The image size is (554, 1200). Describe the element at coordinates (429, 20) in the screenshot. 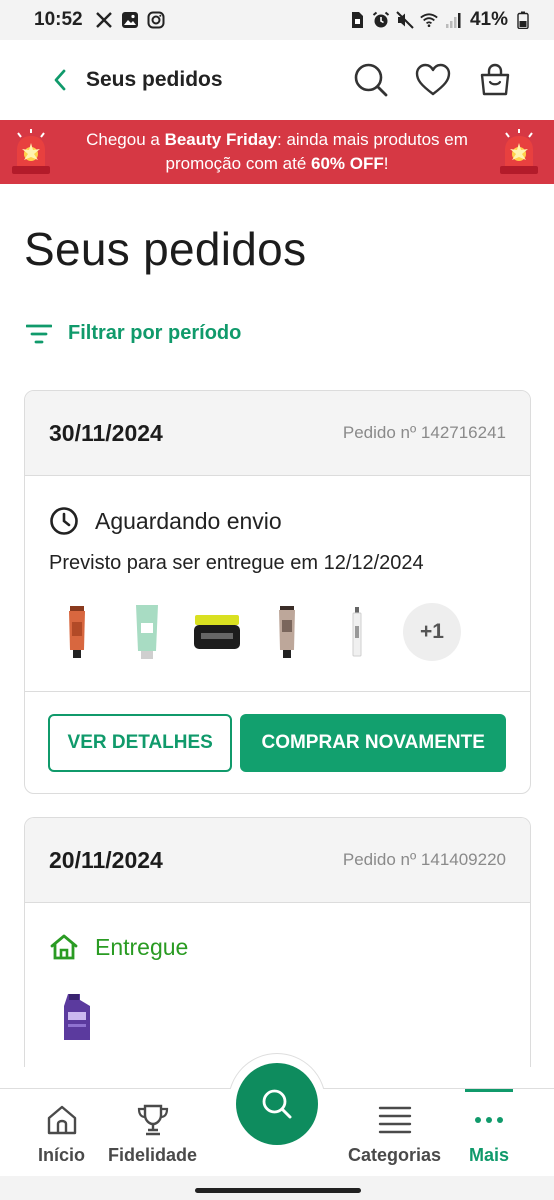

I see `wifi-icon` at that location.